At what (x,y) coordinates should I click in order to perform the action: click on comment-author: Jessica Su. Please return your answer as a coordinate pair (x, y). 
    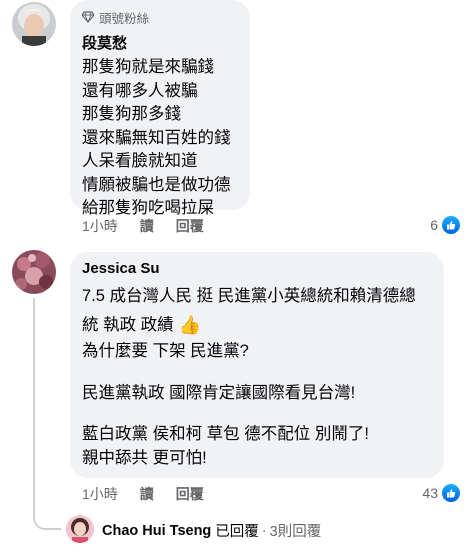
    Looking at the image, I should click on (249, 268).